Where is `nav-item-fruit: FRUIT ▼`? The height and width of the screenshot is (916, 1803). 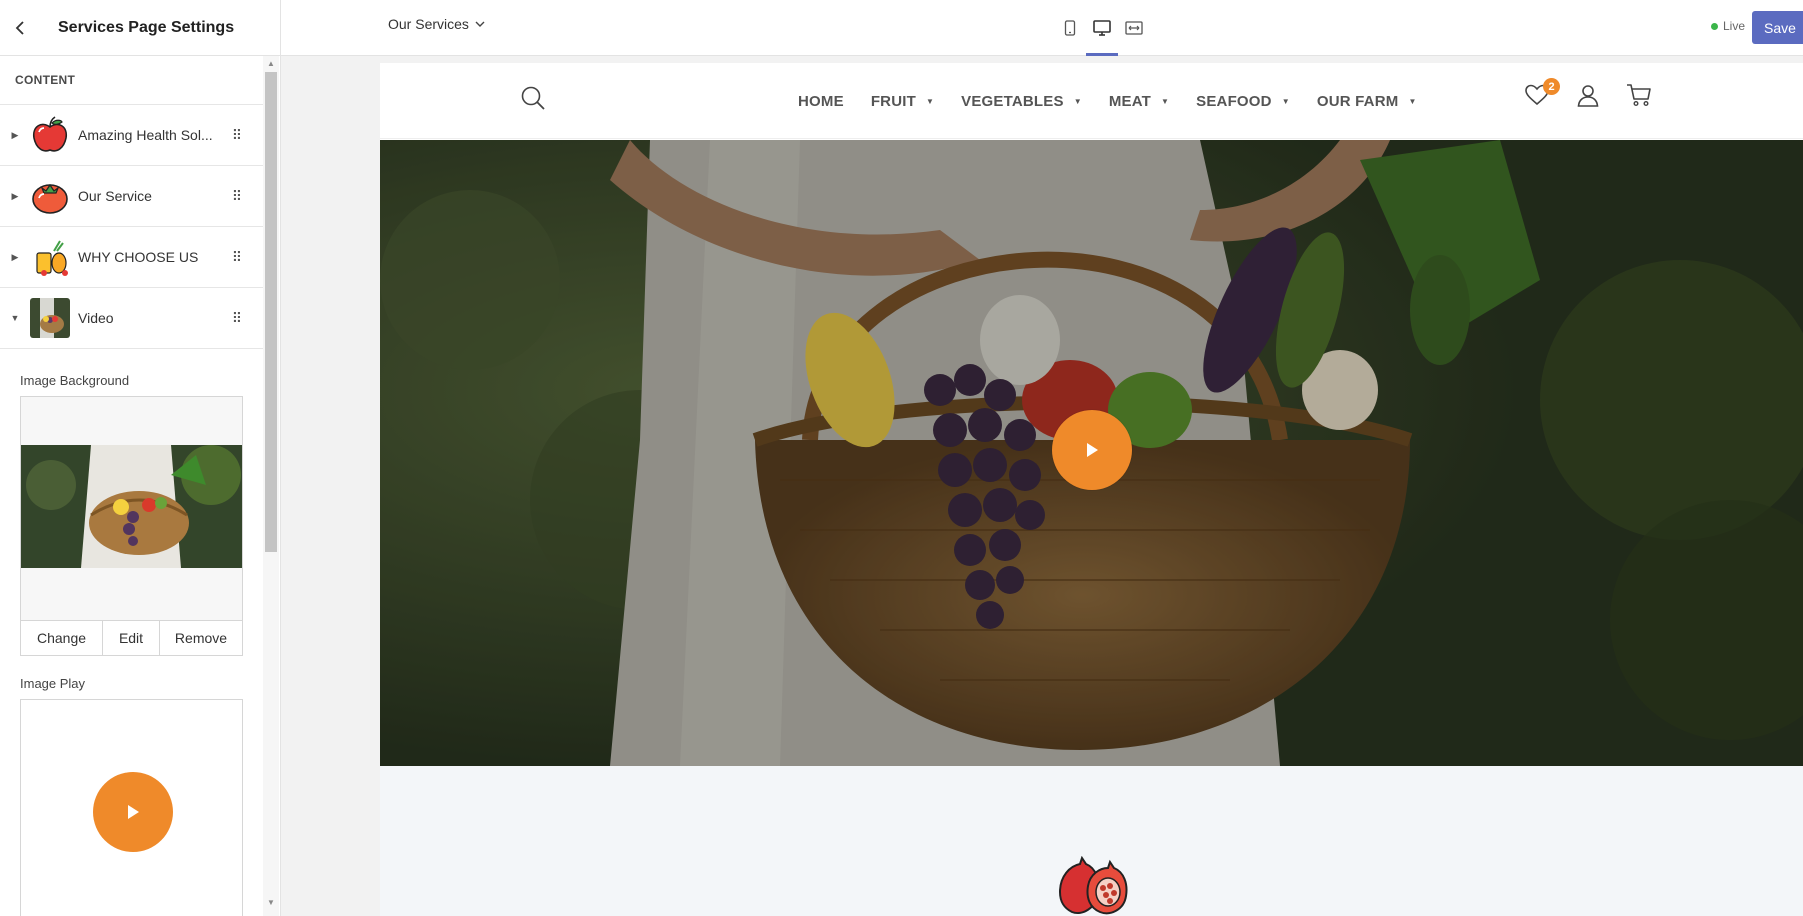 nav-item-fruit: FRUIT ▼ is located at coordinates (902, 101).